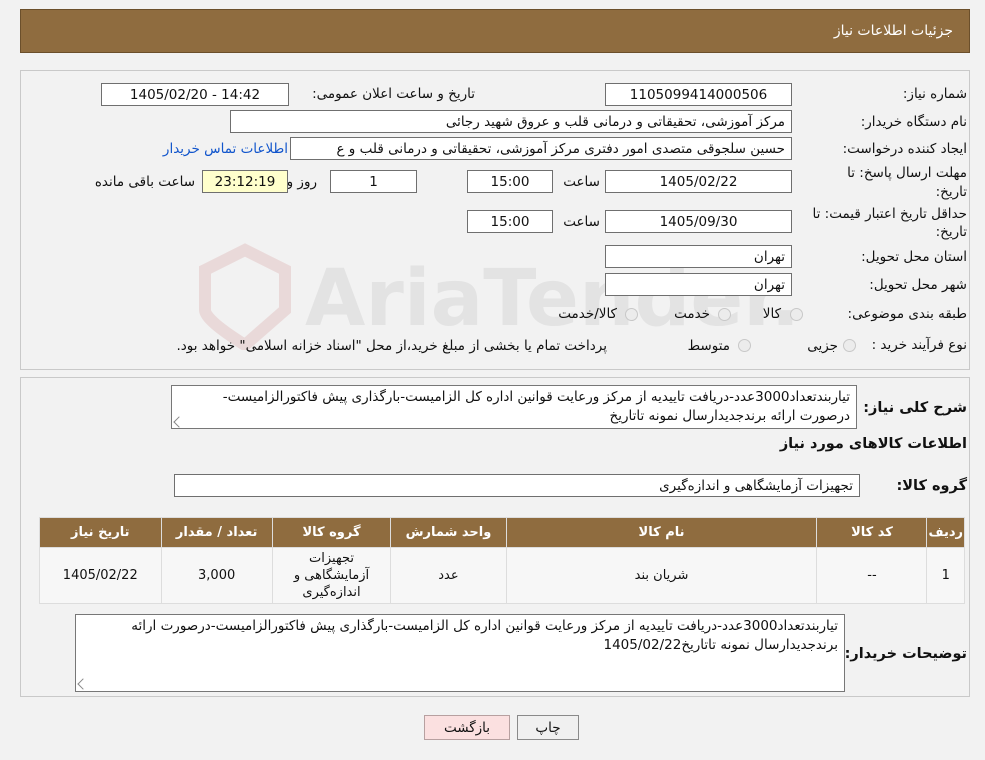  I want to click on validity-time-field: 15:00, so click(510, 221).